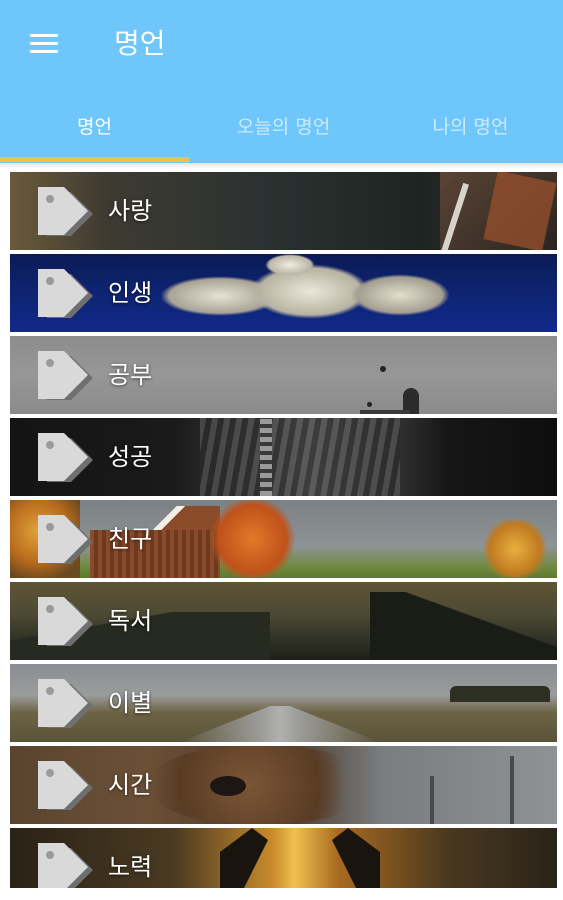 The height and width of the screenshot is (900, 563). I want to click on appbar-shadow, so click(281, 166).